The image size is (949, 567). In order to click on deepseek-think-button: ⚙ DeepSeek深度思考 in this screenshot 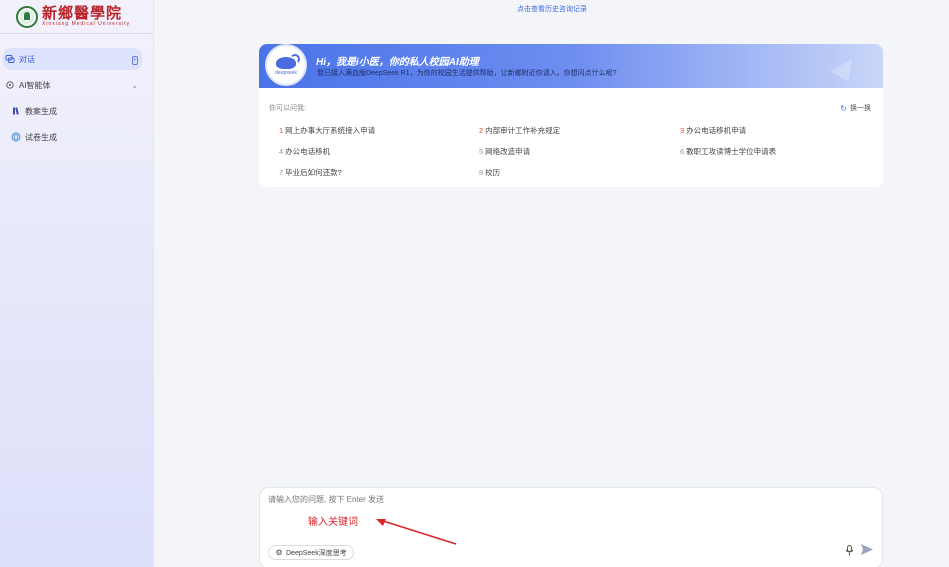, I will do `click(311, 552)`.